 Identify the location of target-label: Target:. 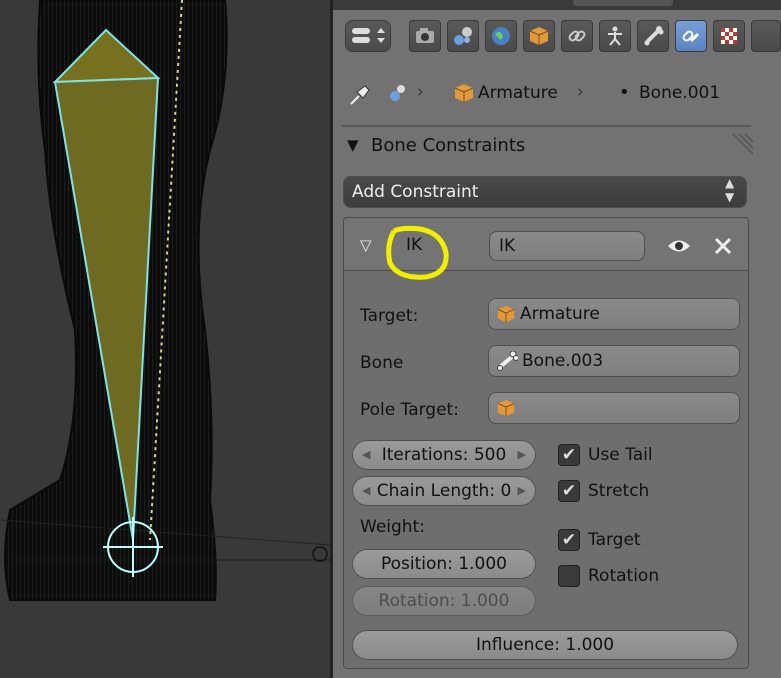
(389, 316).